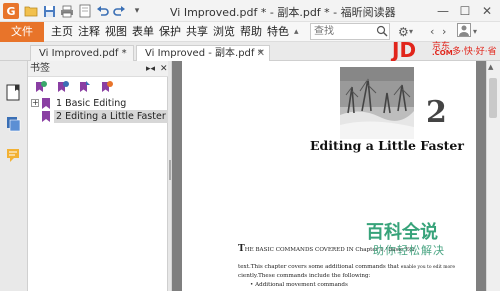  I want to click on jd-slogan: 多·快·好·省, so click(474, 52).